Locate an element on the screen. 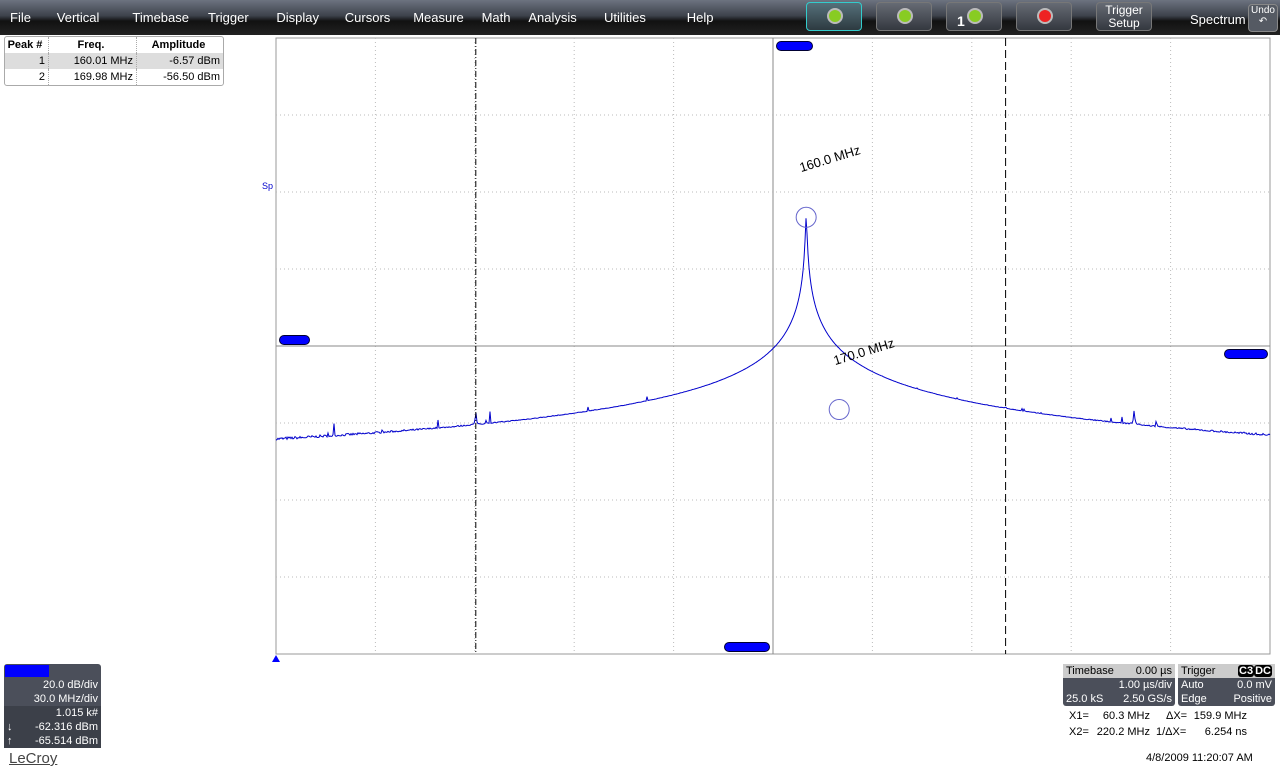 This screenshot has height=768, width=1280. hdiv: 30.0 MHz/div is located at coordinates (65, 699).